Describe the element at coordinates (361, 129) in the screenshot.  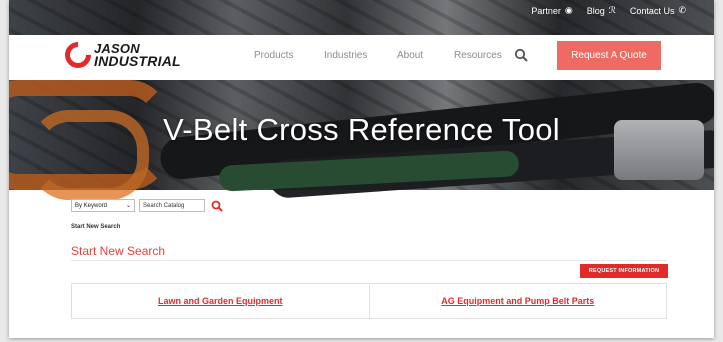
I see `page-title: V-Belt Cross Reference Tool` at that location.